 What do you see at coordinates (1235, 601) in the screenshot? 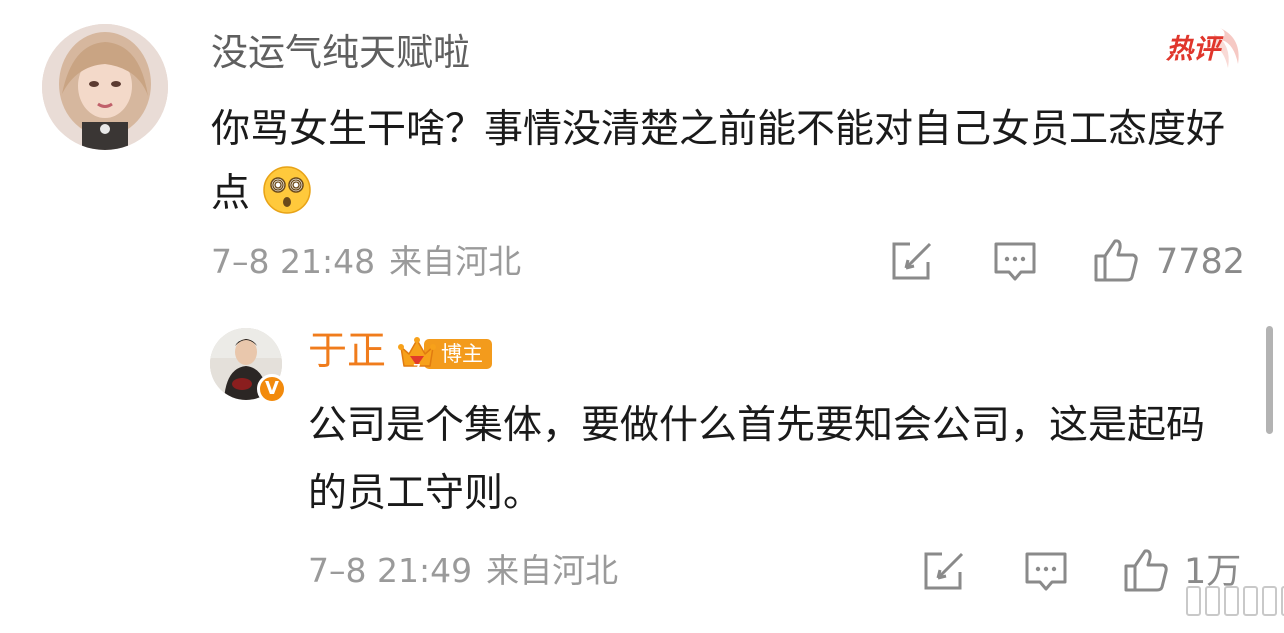
I see `watermark` at bounding box center [1235, 601].